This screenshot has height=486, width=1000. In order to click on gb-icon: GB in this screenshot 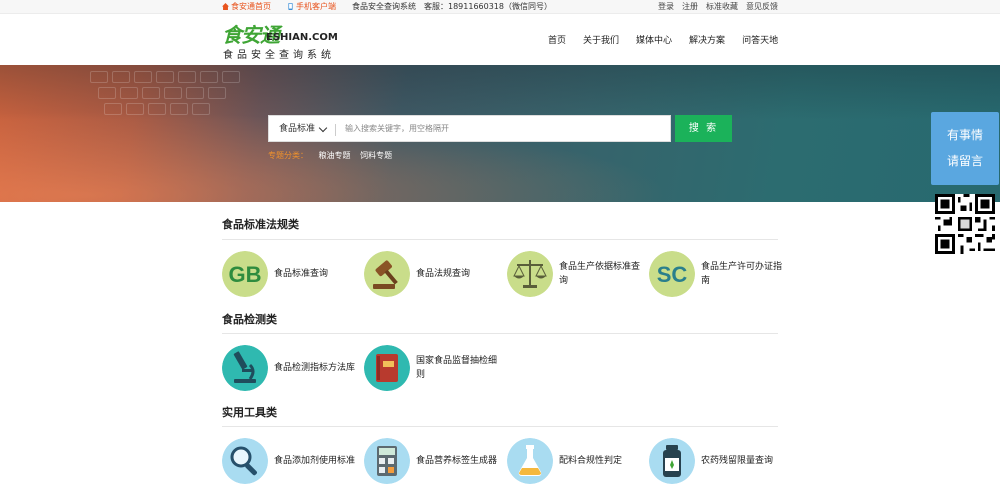, I will do `click(245, 274)`.